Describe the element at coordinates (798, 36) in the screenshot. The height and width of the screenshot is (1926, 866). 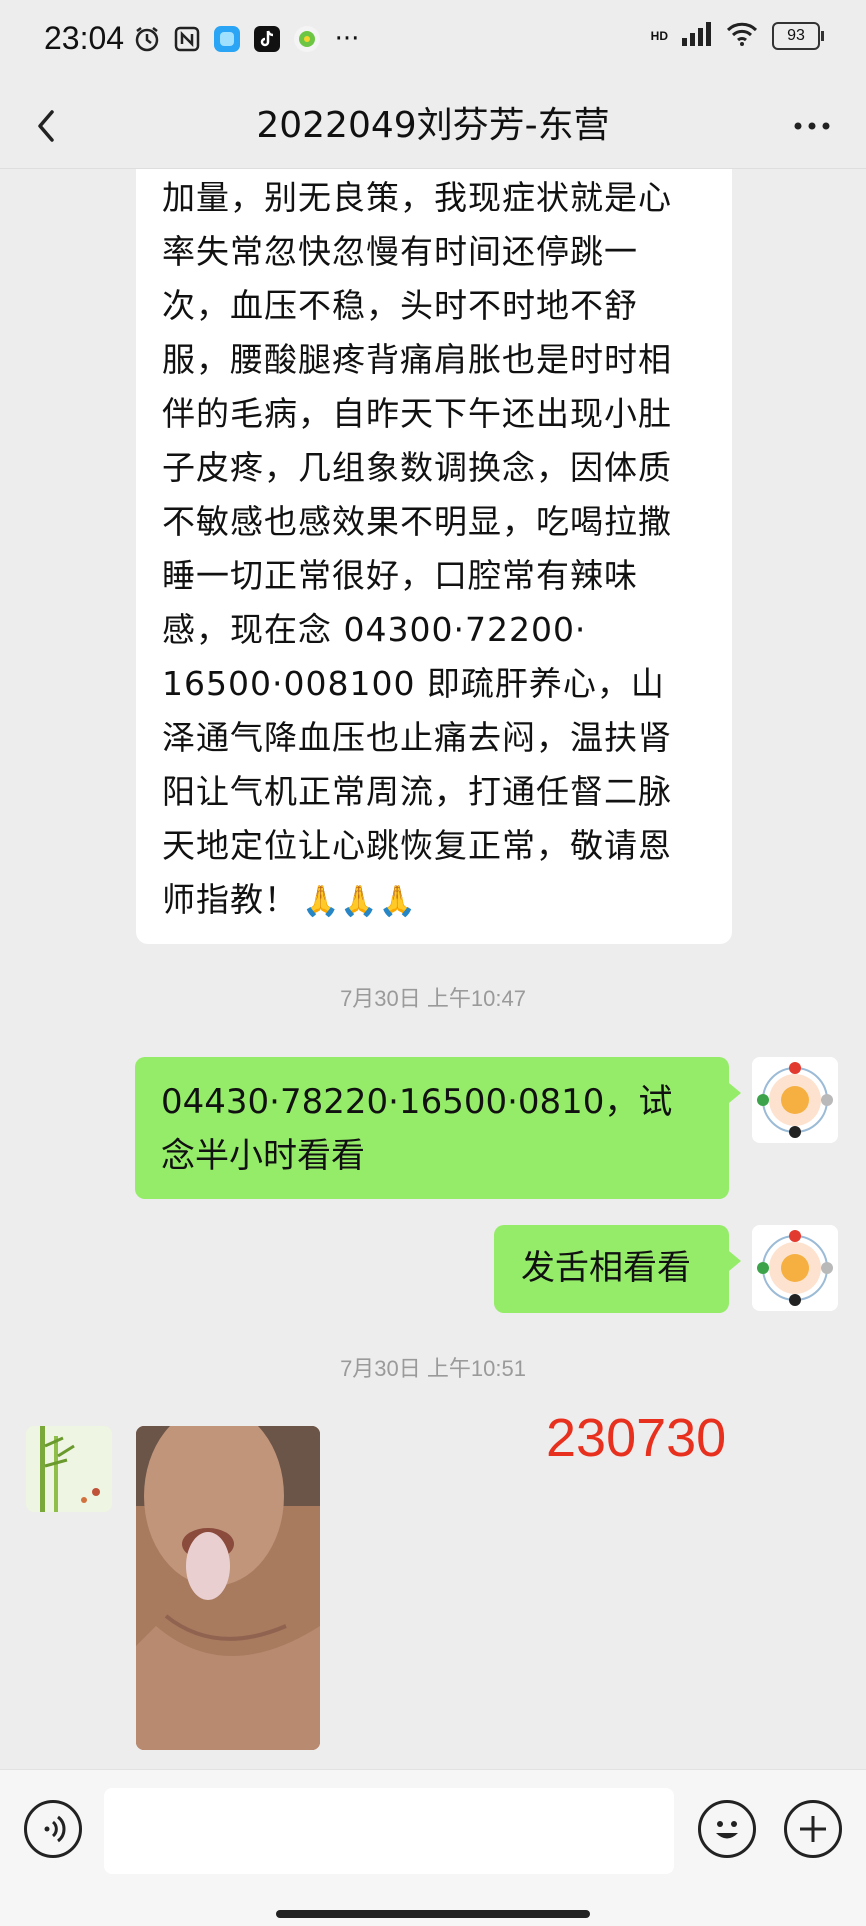
I see `battery-indicator: 93` at that location.